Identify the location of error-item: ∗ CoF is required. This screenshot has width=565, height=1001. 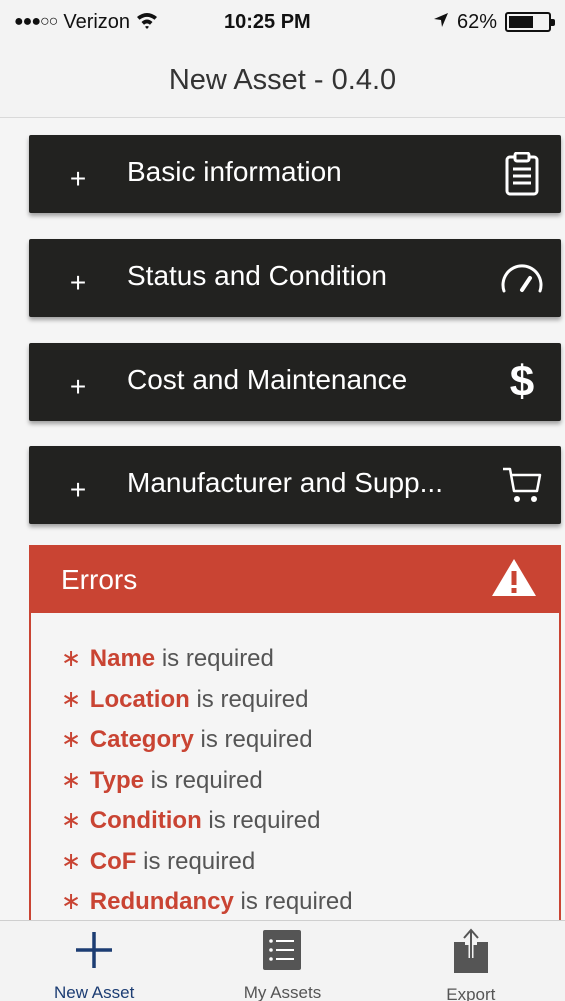
(158, 861).